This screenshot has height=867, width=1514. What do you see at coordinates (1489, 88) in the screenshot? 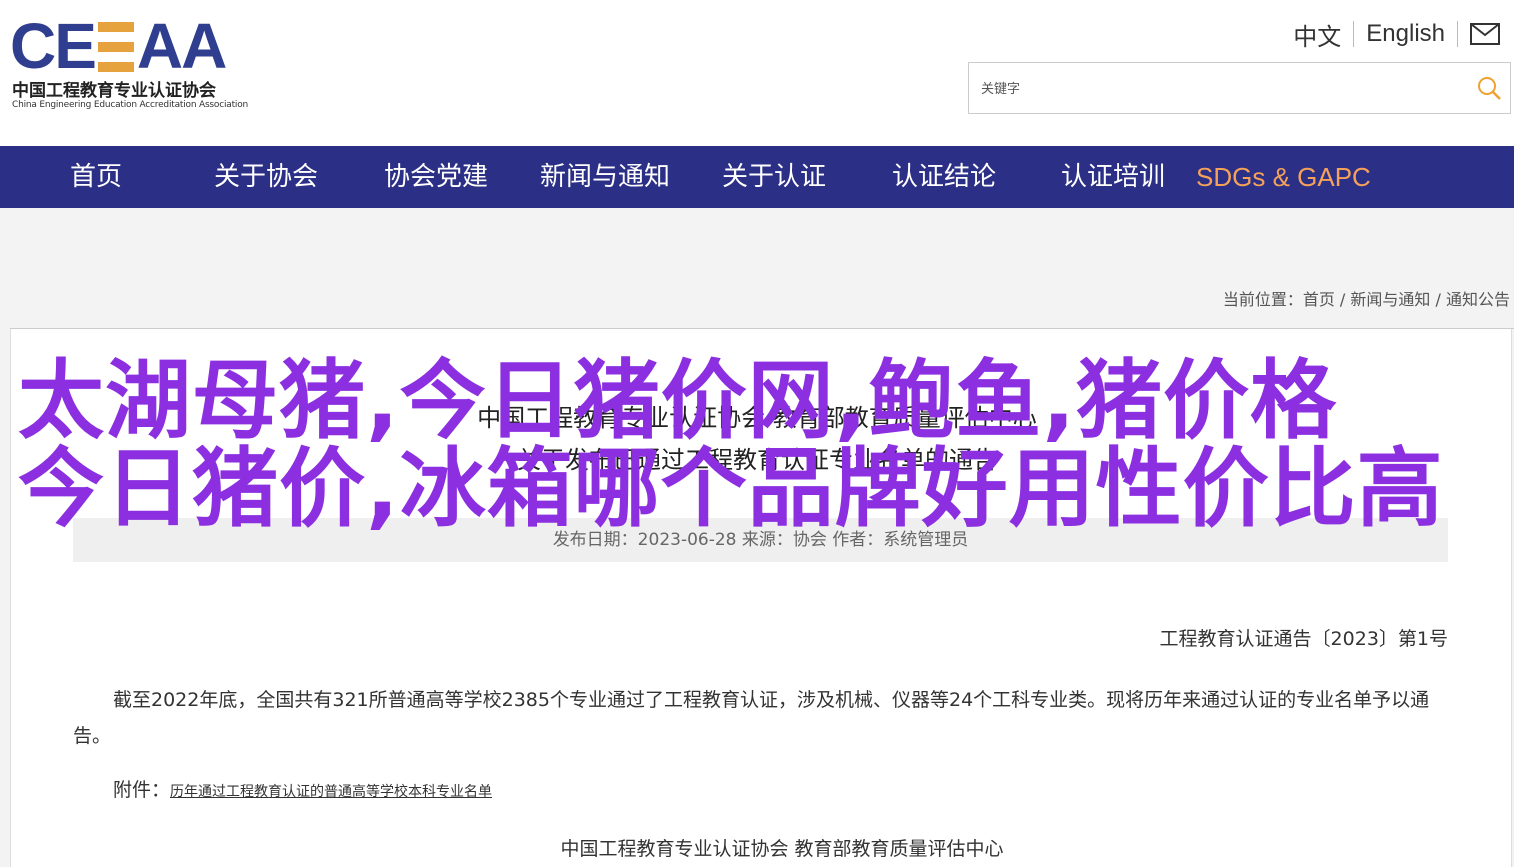
I see `search-icon` at bounding box center [1489, 88].